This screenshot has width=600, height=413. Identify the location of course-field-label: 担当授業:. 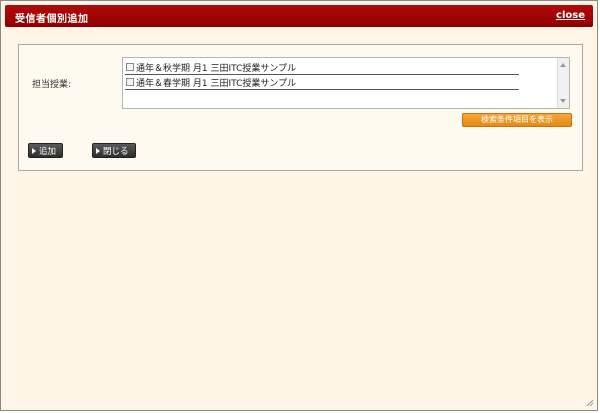
(52, 85).